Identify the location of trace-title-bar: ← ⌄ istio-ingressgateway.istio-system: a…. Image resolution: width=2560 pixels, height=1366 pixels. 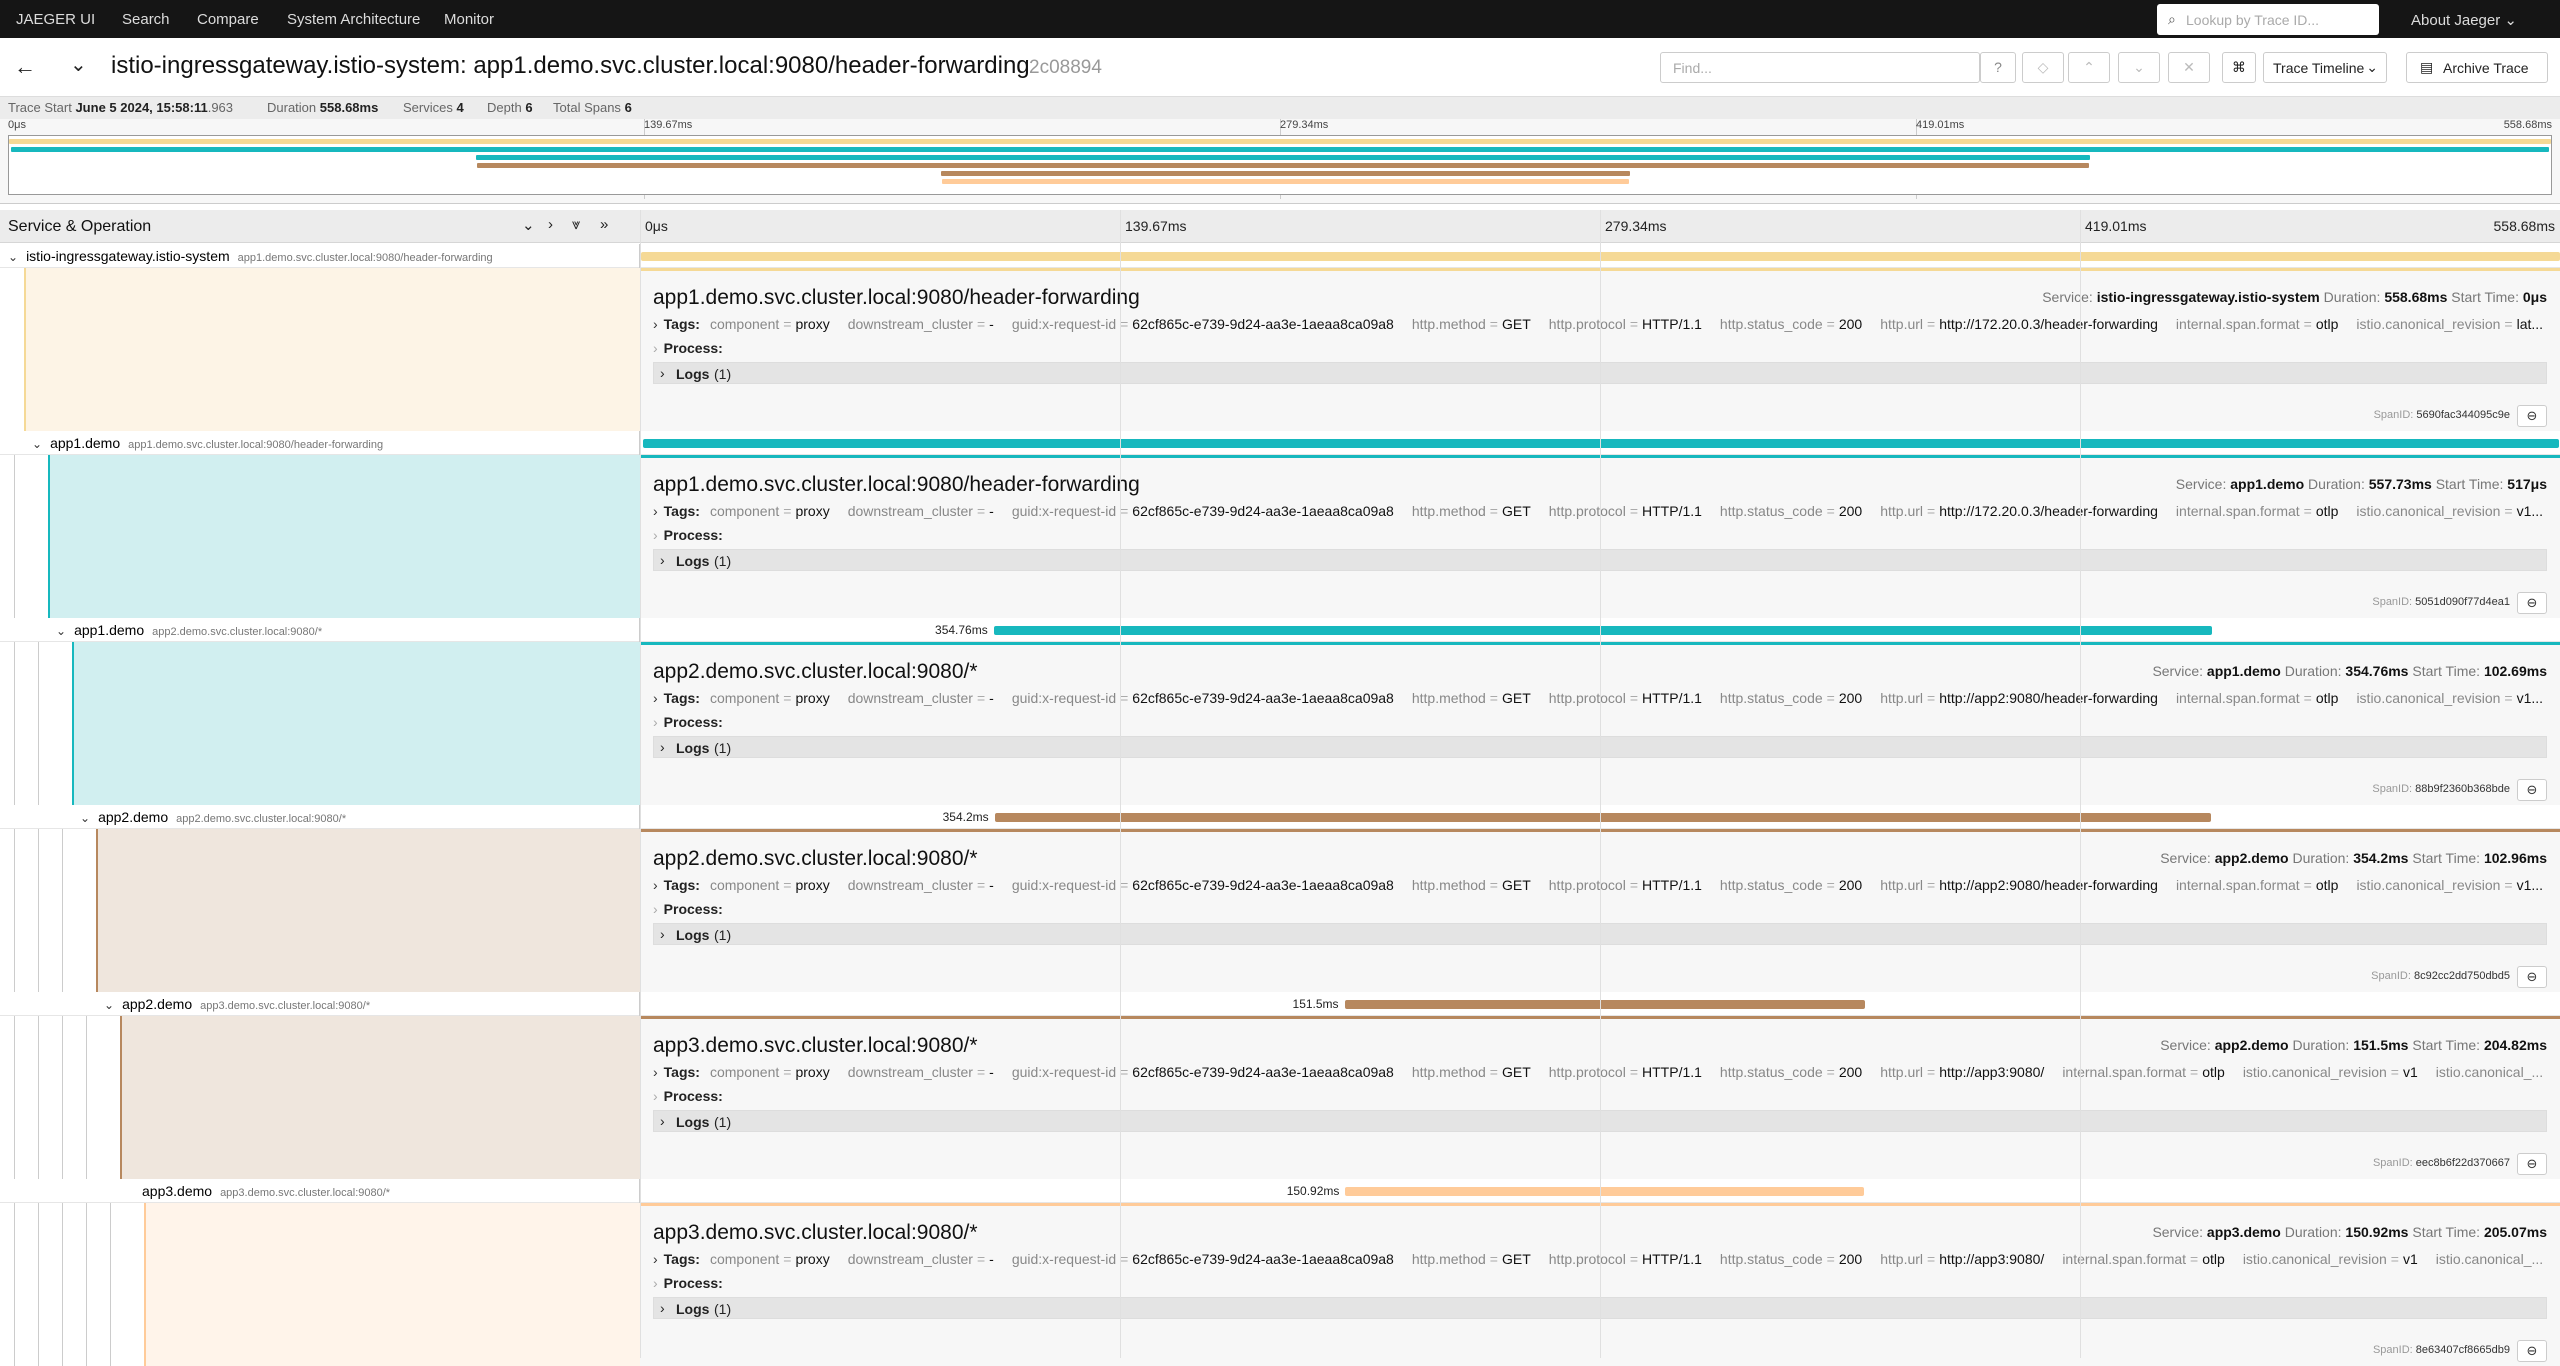
(1280, 67).